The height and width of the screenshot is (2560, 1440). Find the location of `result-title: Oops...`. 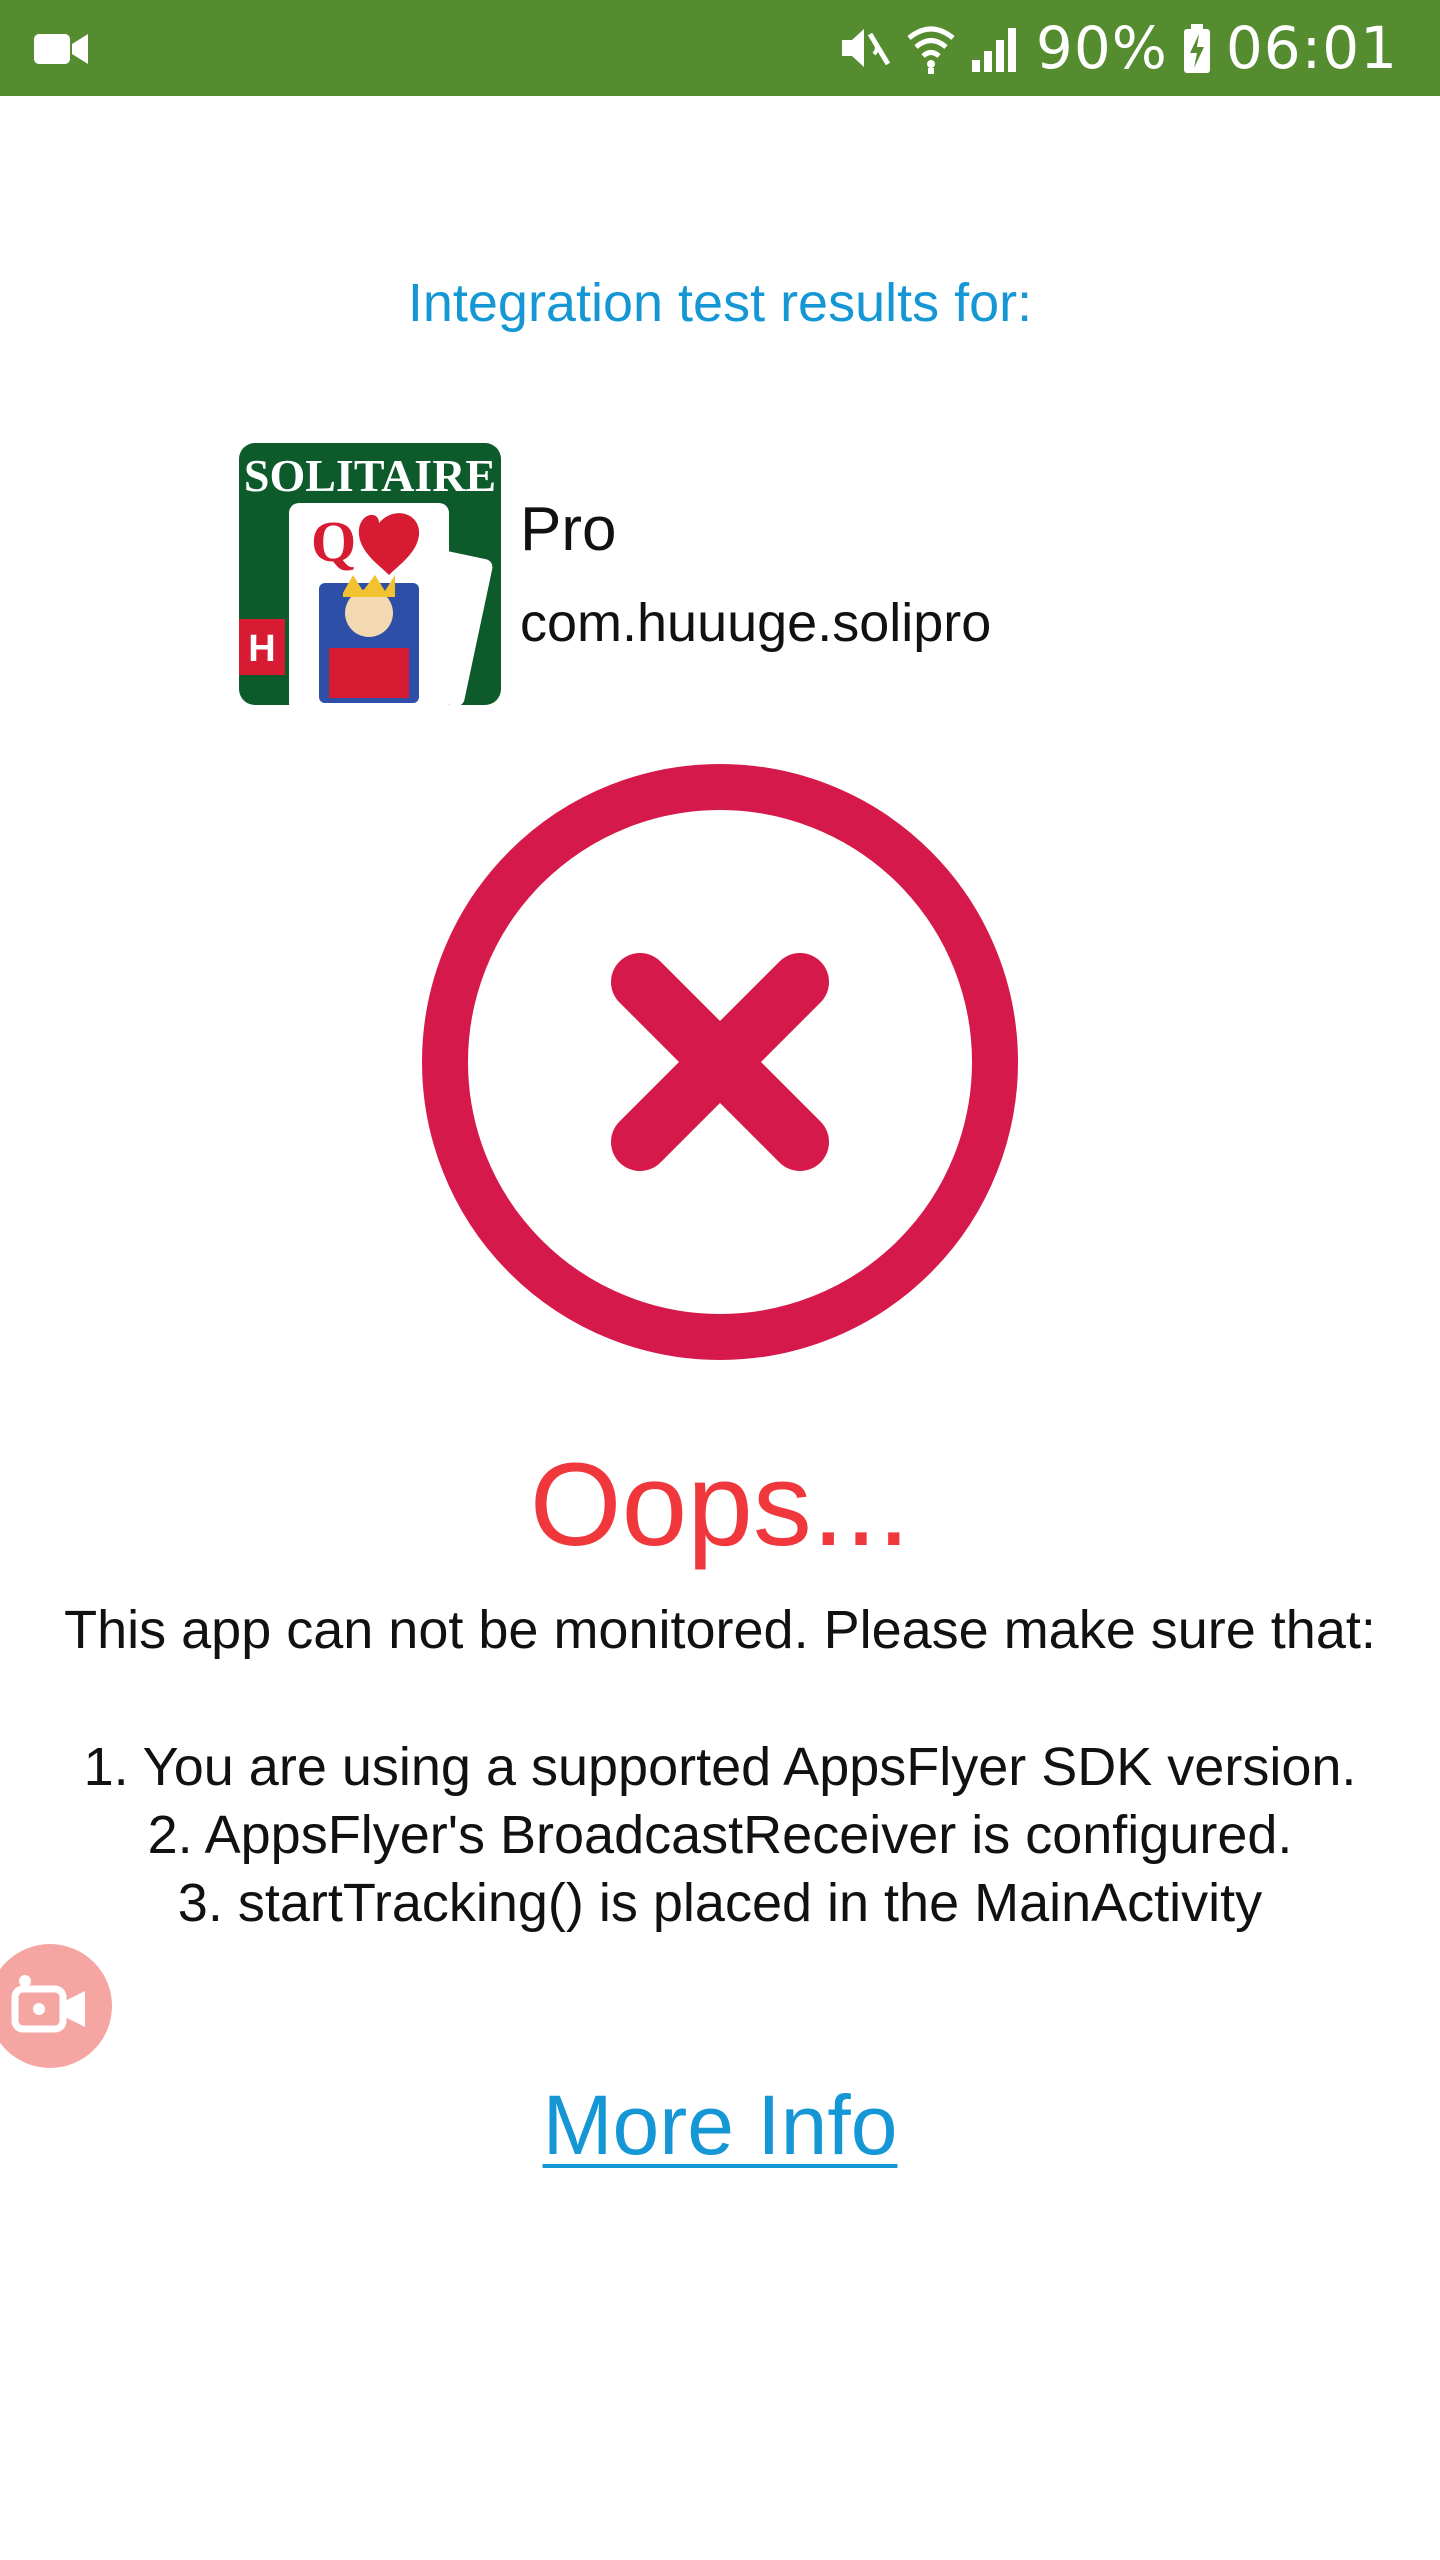

result-title: Oops... is located at coordinates (720, 1505).